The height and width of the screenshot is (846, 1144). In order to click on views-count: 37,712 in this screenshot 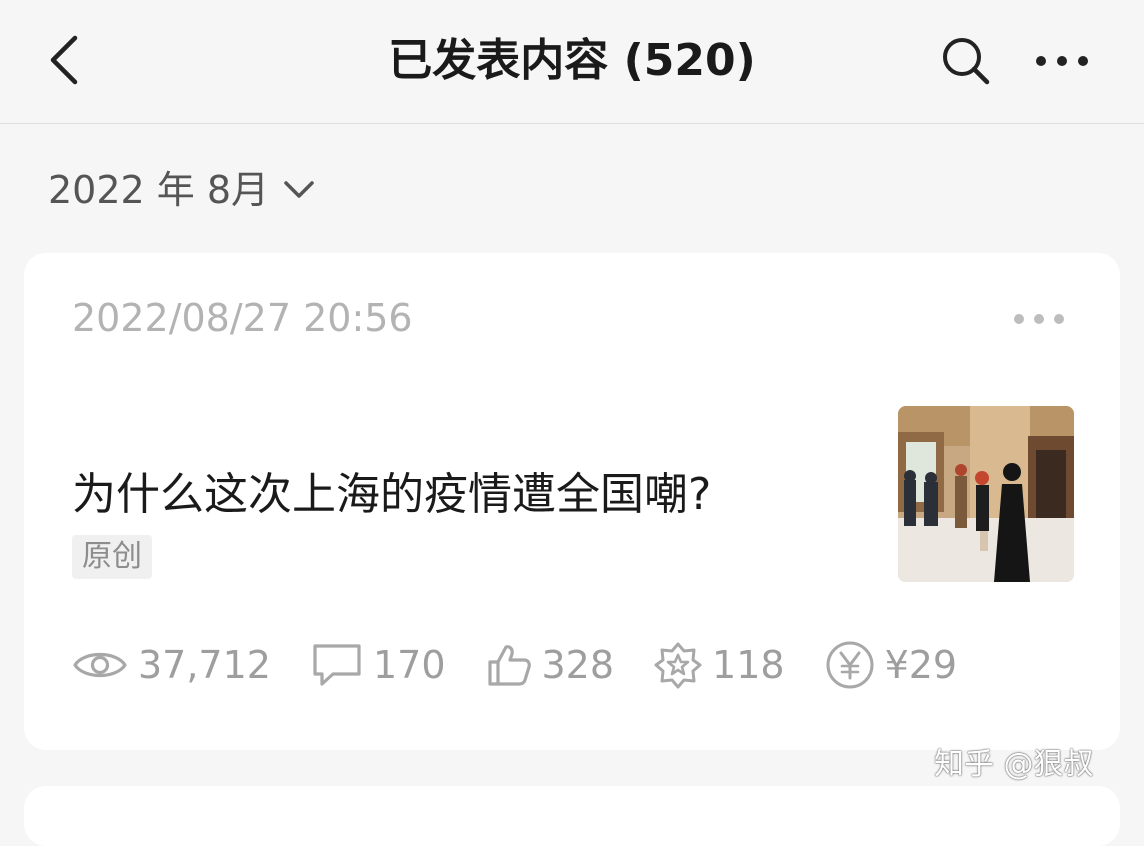, I will do `click(204, 665)`.